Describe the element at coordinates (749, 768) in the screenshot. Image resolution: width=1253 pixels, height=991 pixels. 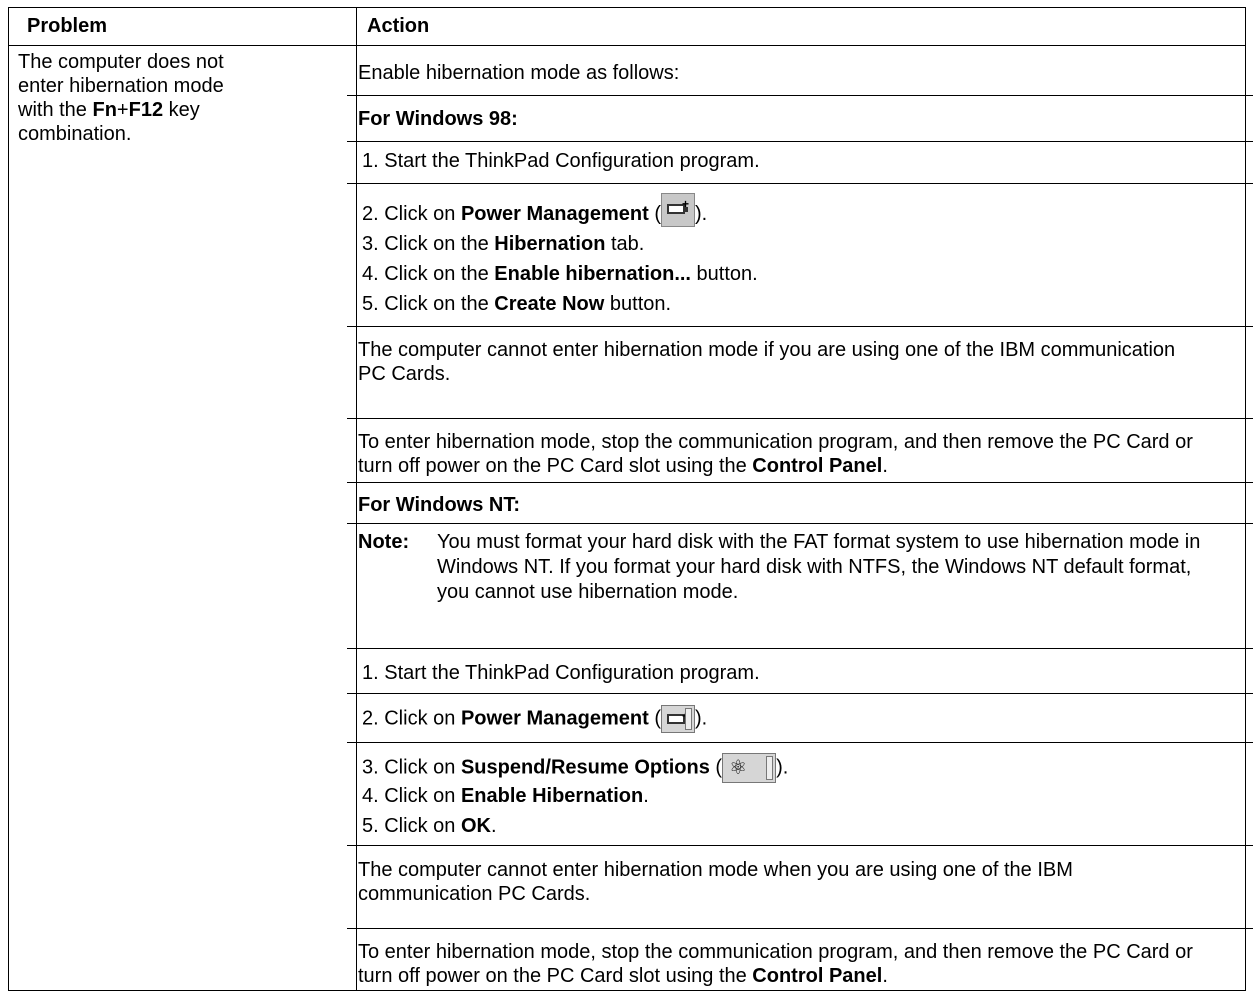
I see `suspend-resume-icon: ⚛` at that location.